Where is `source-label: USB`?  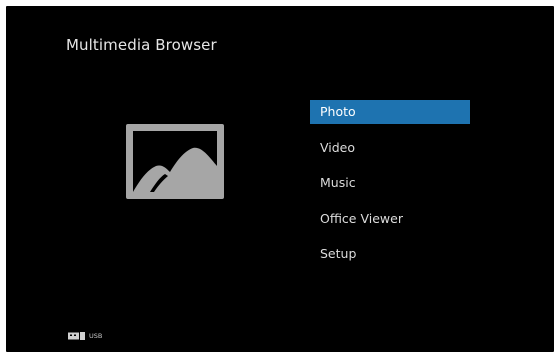 source-label: USB is located at coordinates (96, 336).